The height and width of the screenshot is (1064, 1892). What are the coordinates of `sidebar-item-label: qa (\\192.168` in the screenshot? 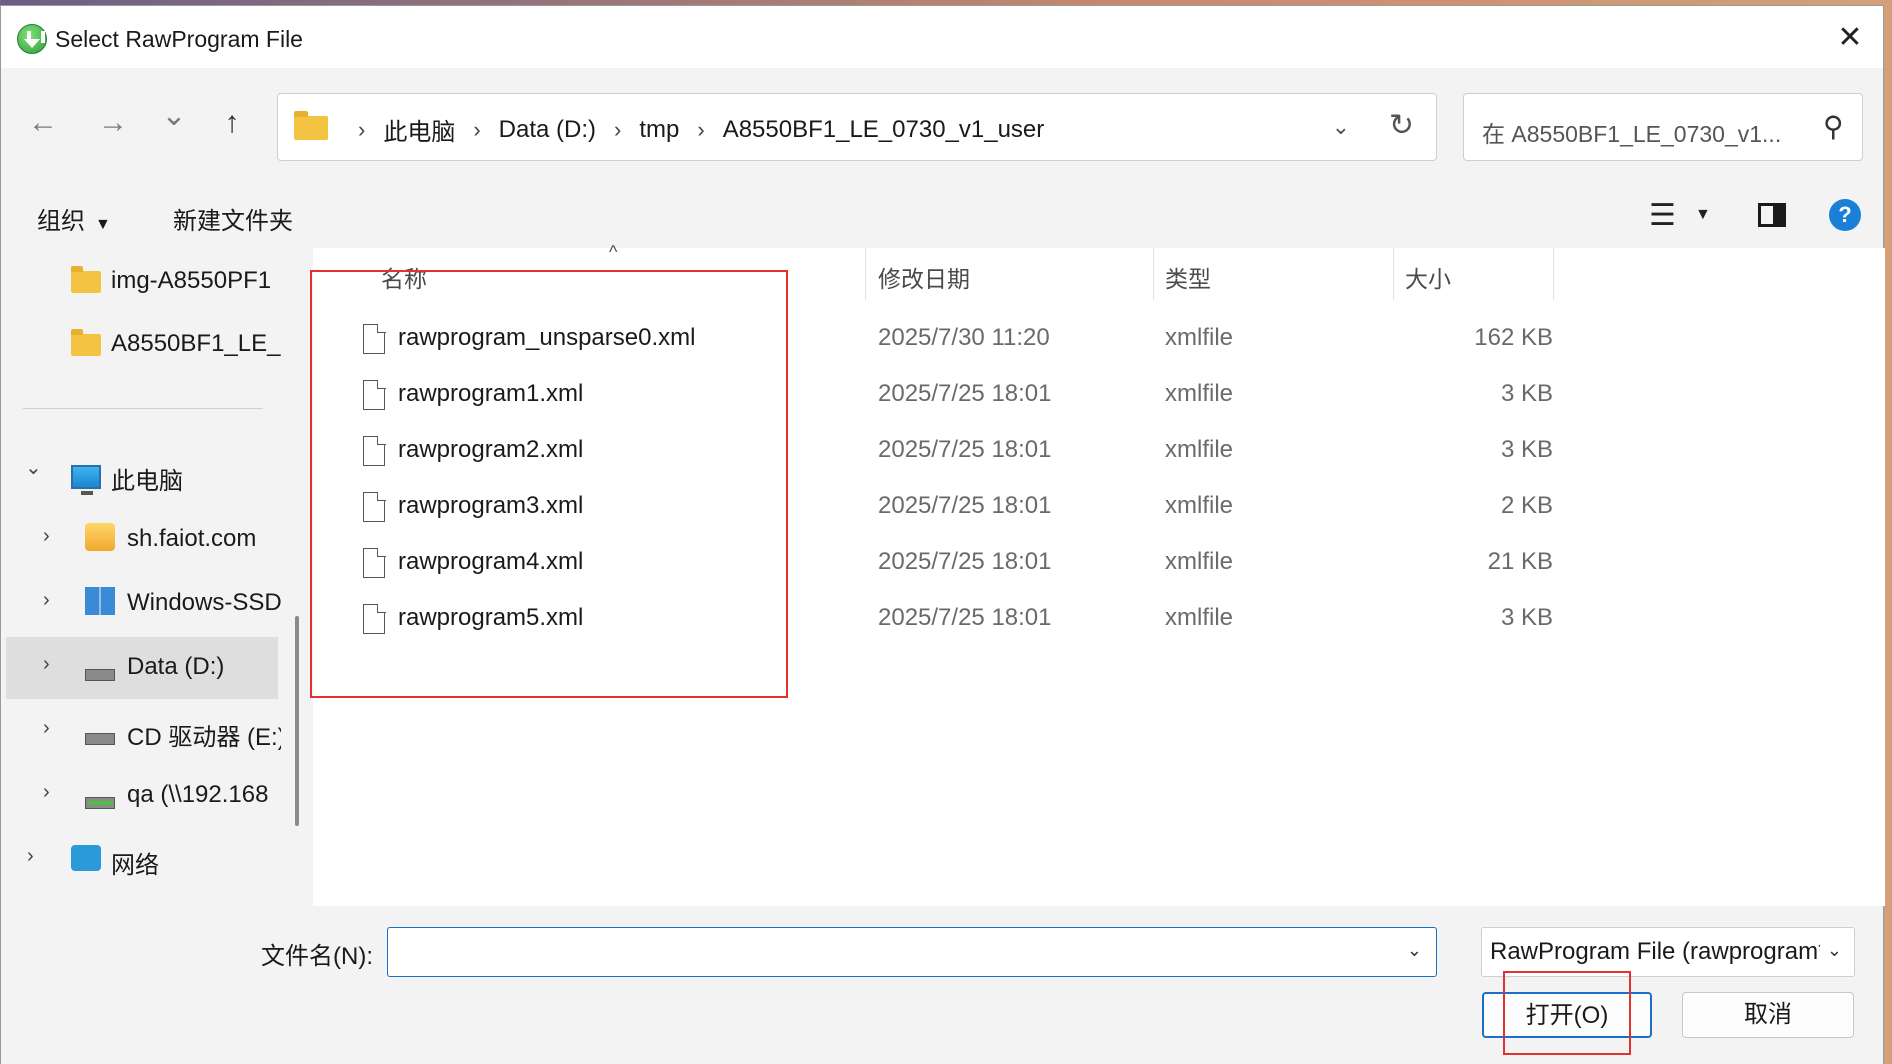 It's located at (198, 794).